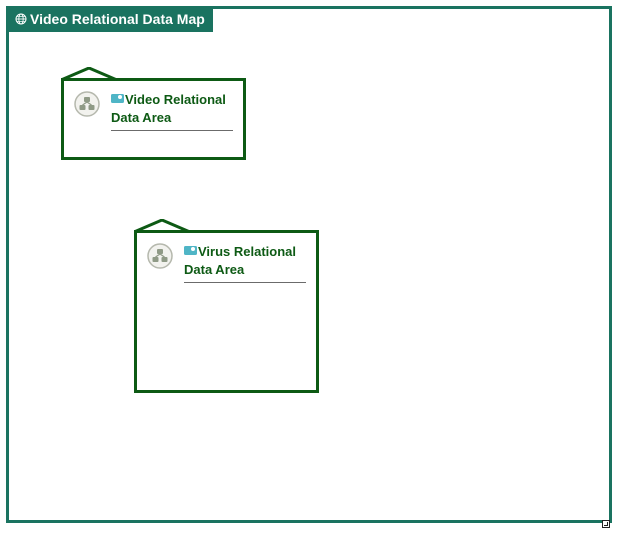 The image size is (620, 536). Describe the element at coordinates (606, 524) in the screenshot. I see `expand-icon` at that location.